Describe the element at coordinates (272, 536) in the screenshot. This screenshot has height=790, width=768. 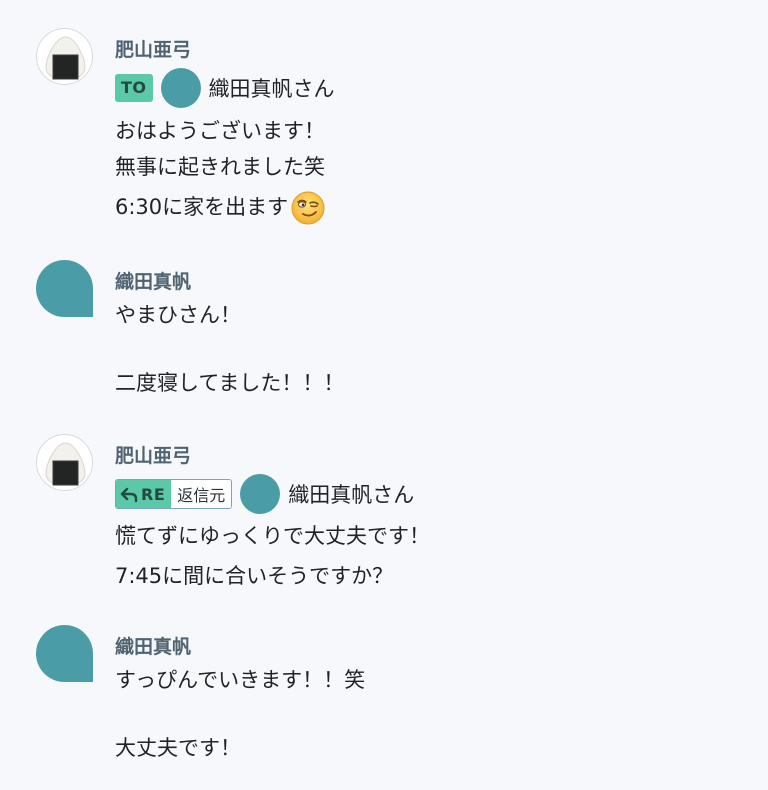
I see `message-text: 慌てずにゆっくりで大丈夫です！` at that location.